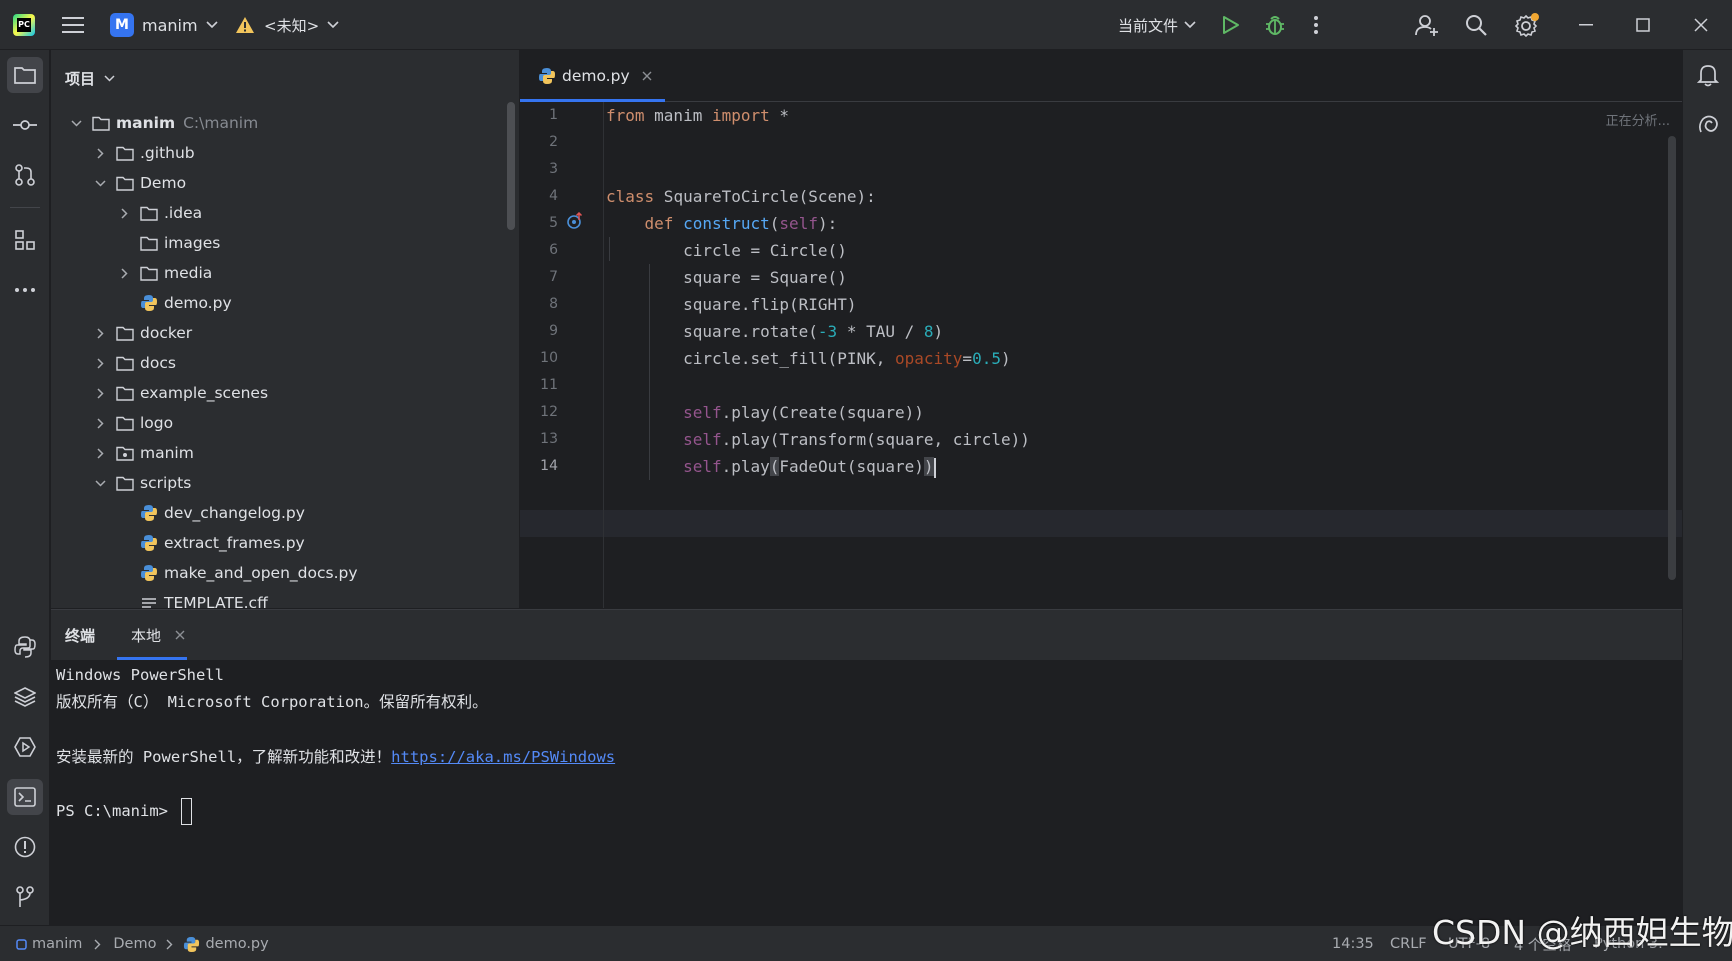 The image size is (1732, 961). I want to click on main-menu-icon, so click(73, 25).